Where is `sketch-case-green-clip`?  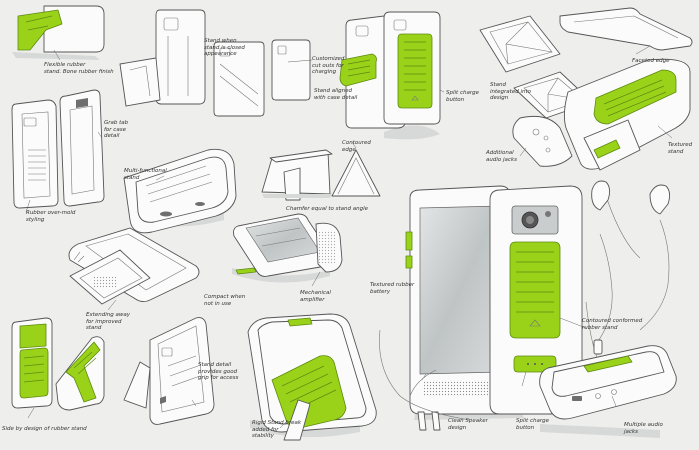
sketch-case-green-clip is located at coordinates (392, 75).